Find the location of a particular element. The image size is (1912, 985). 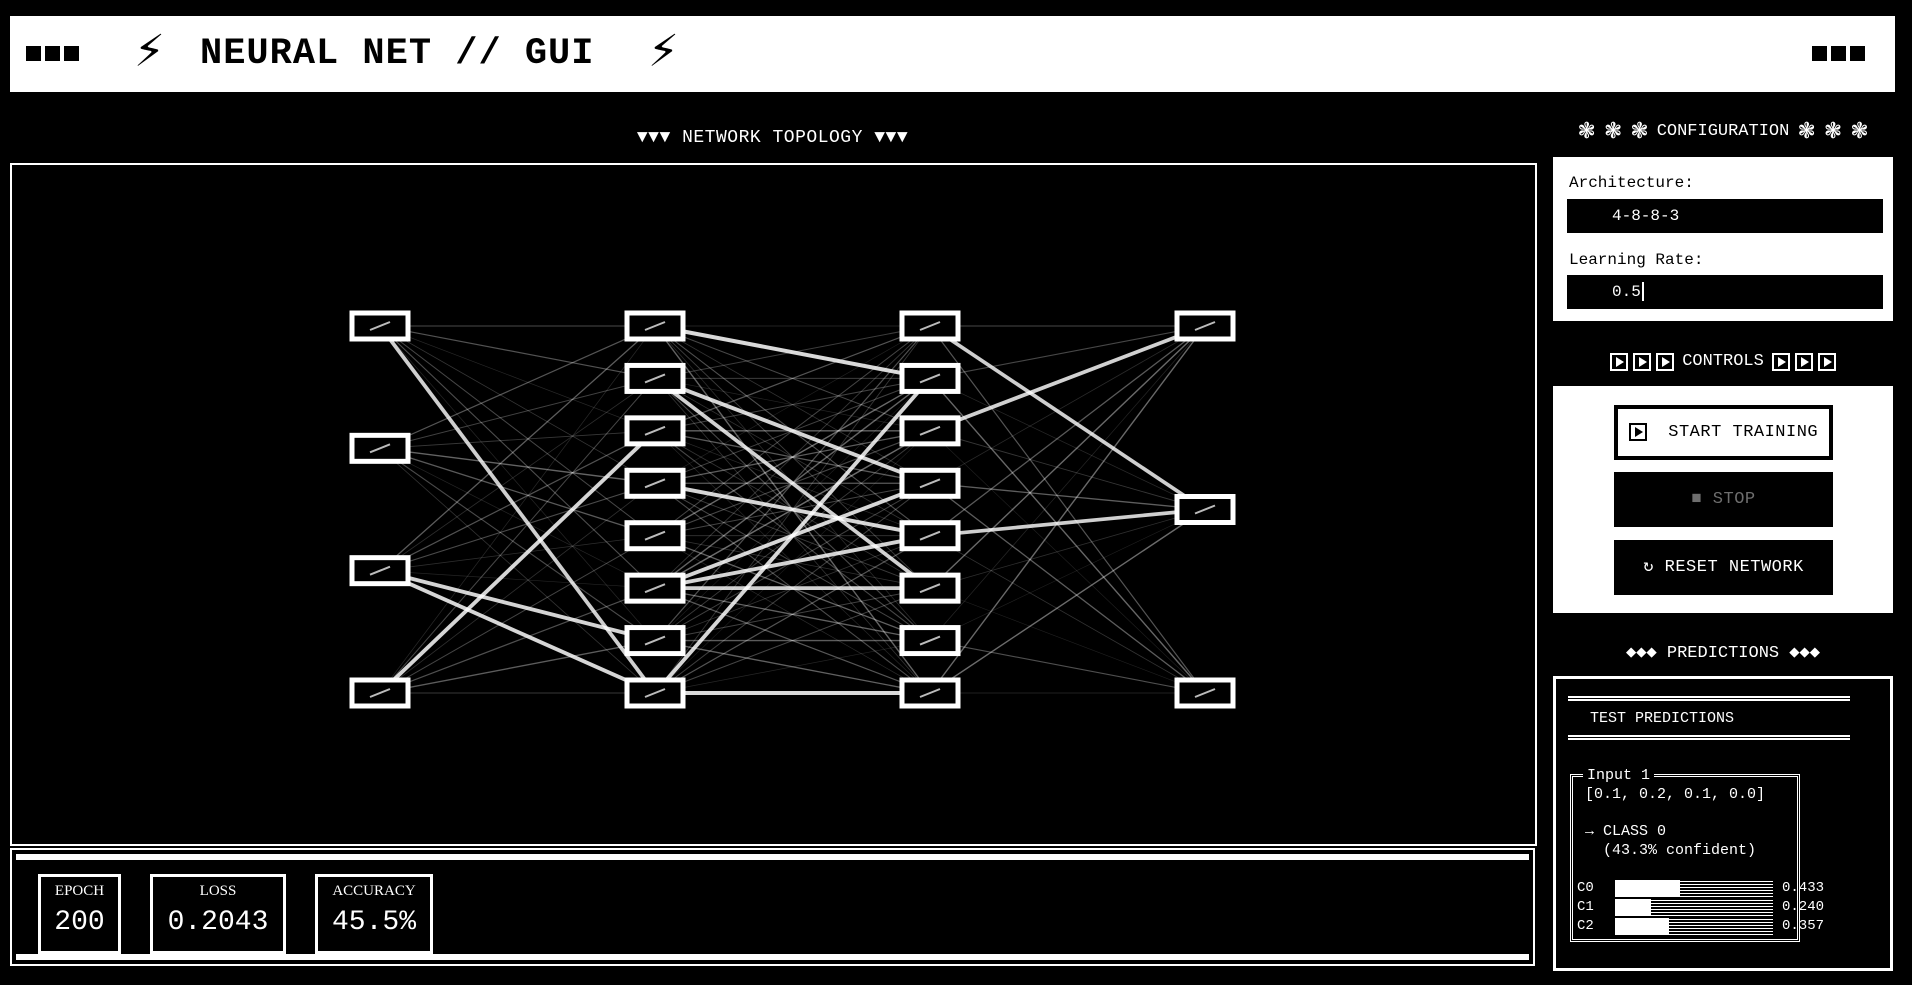

probability-value: 0.433 is located at coordinates (1803, 888).